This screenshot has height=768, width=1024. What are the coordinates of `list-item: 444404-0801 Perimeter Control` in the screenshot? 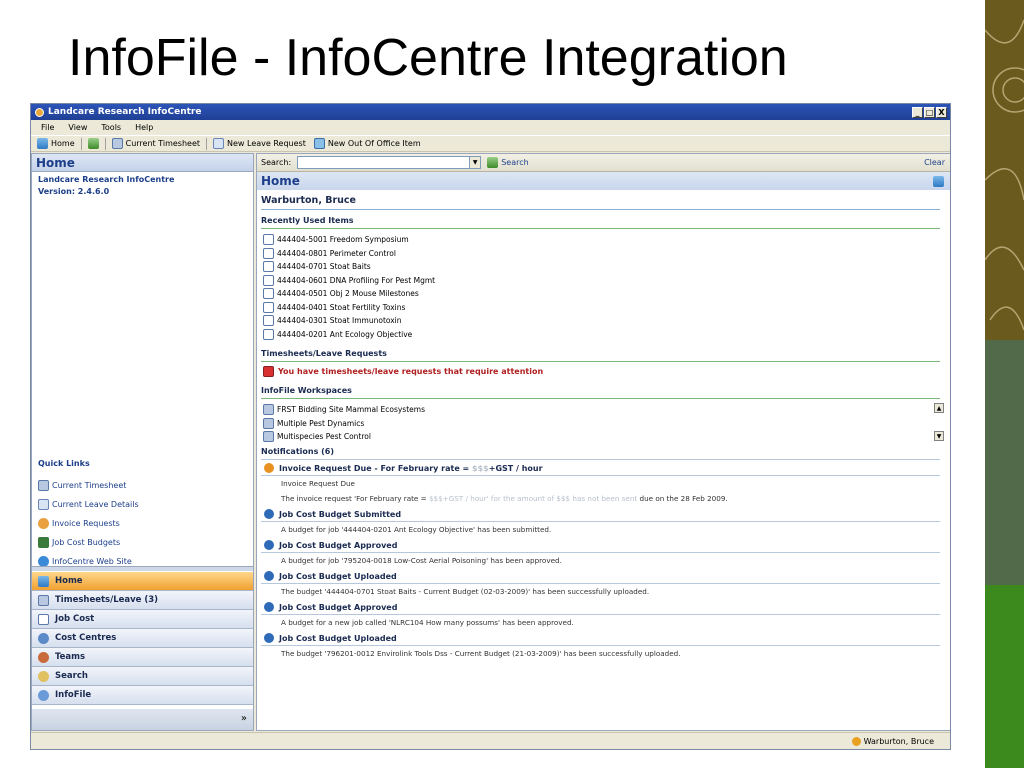 It's located at (601, 254).